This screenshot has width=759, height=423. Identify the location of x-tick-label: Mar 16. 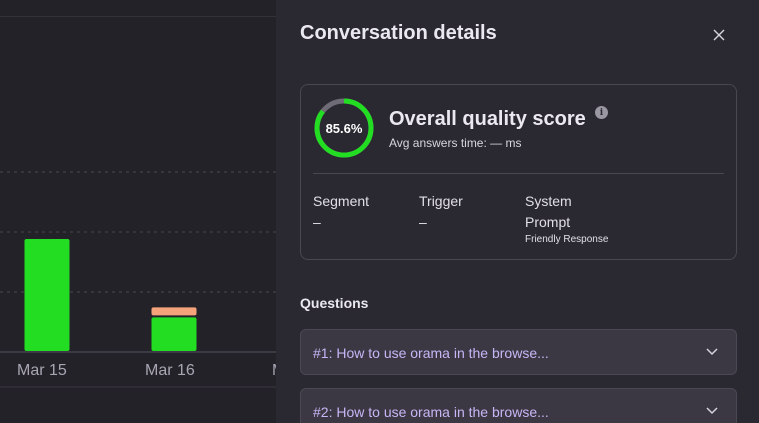
(170, 370).